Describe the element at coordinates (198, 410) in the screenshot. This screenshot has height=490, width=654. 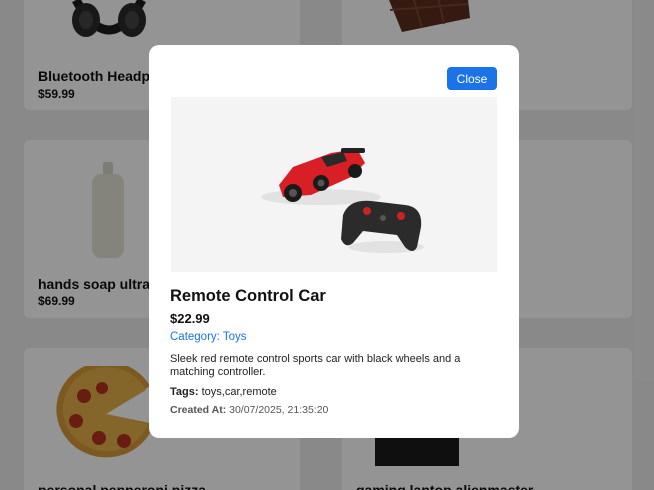
I see `created-label: Created At:` at that location.